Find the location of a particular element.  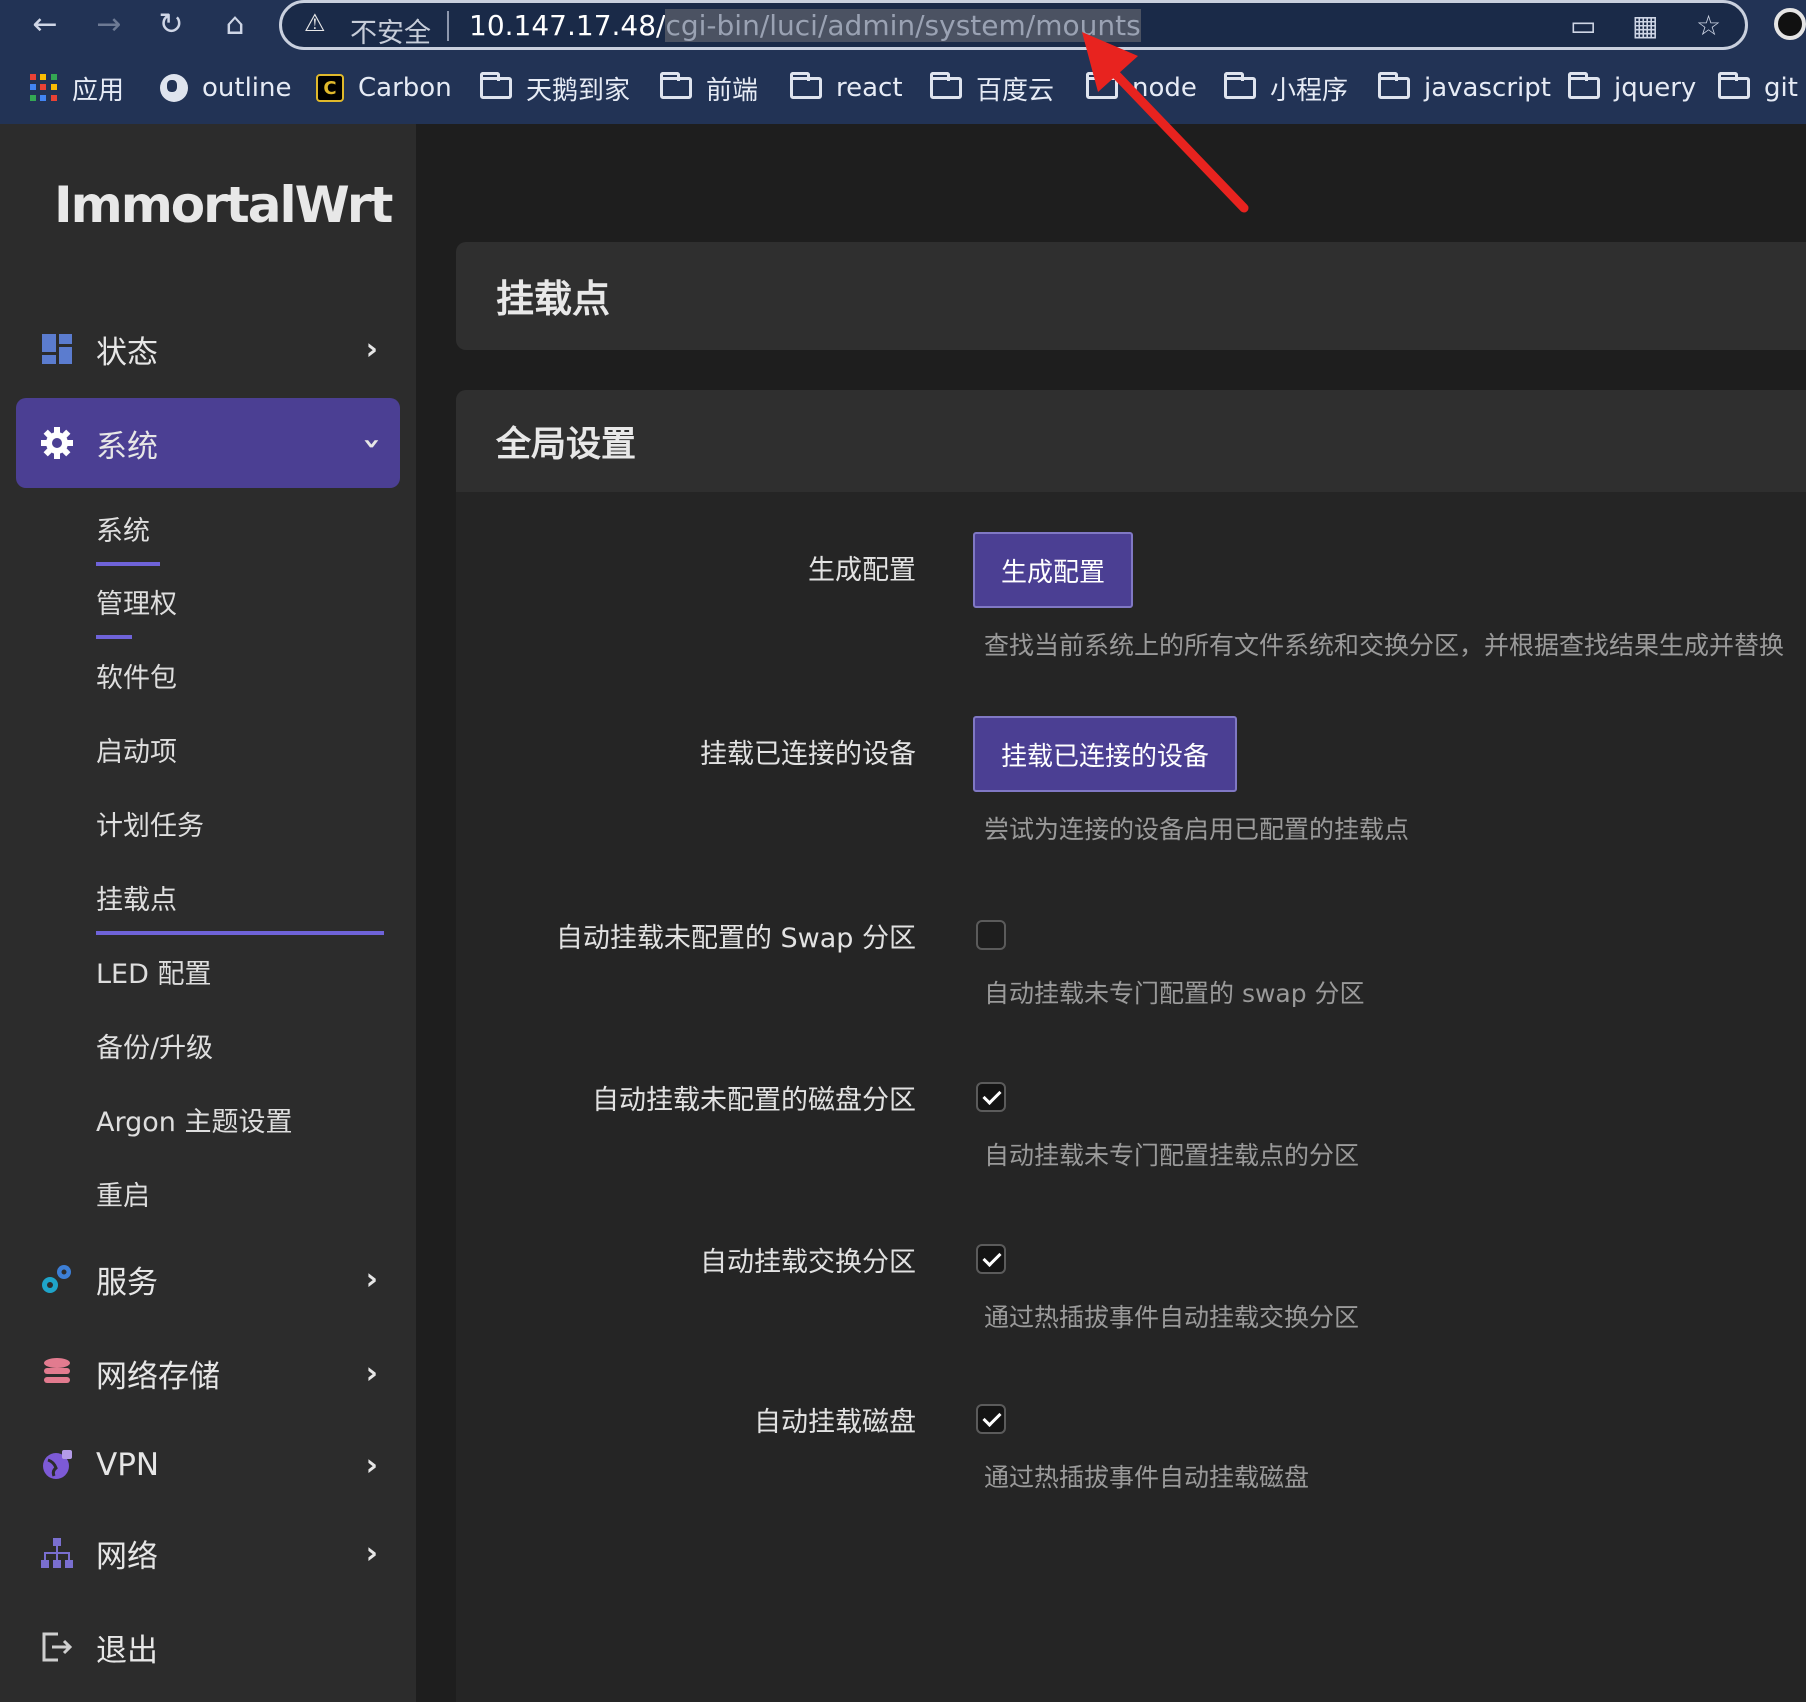

submenu-item-led: LED 配置 is located at coordinates (153, 971).